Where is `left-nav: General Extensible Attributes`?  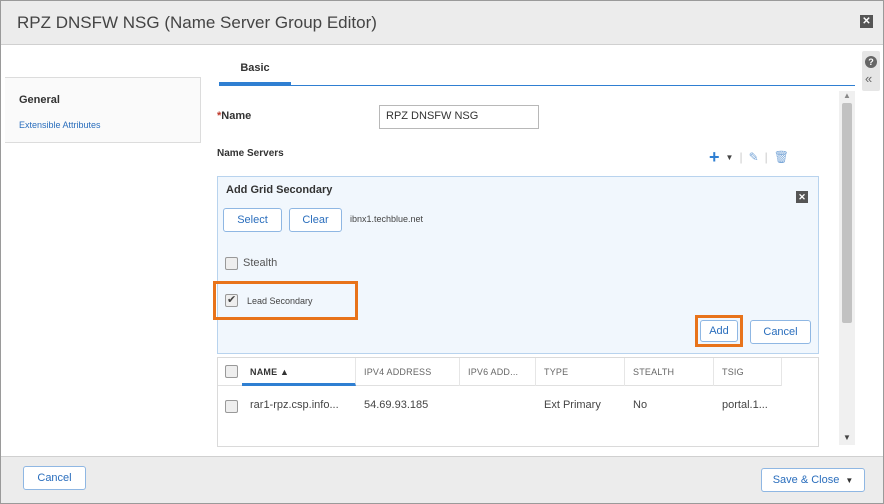 left-nav: General Extensible Attributes is located at coordinates (103, 110).